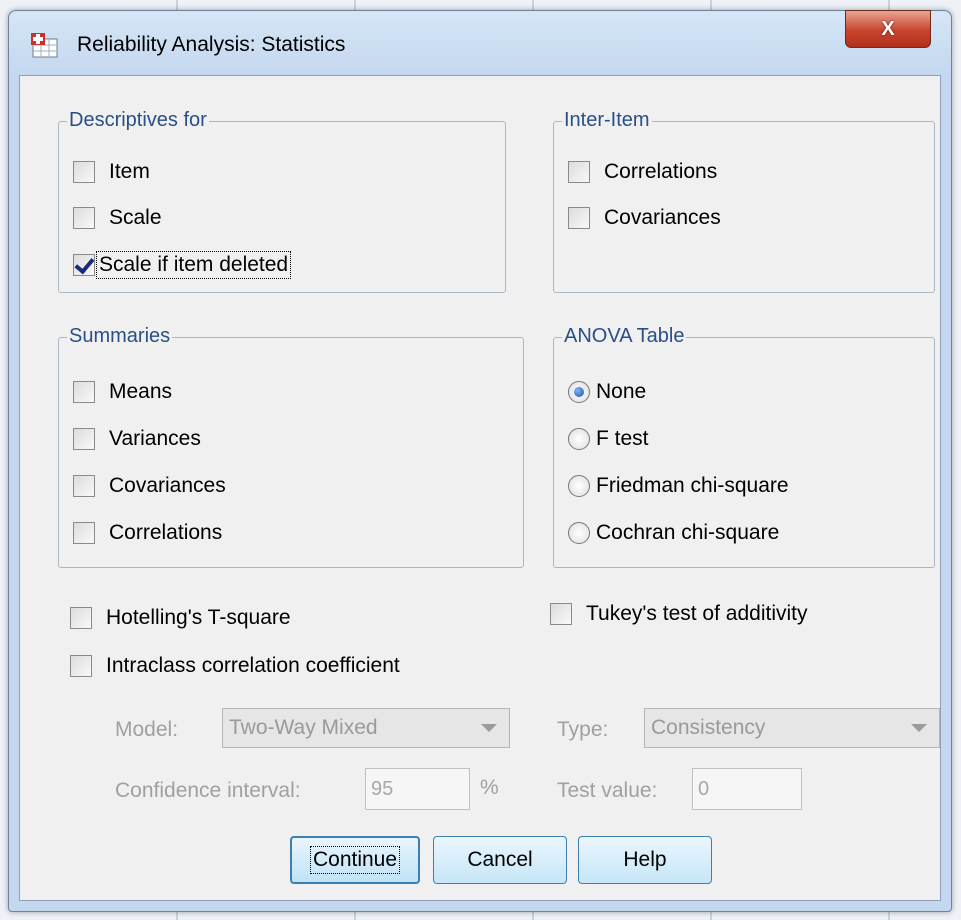  Describe the element at coordinates (417, 789) in the screenshot. I see `confidence-interval-input: 95` at that location.